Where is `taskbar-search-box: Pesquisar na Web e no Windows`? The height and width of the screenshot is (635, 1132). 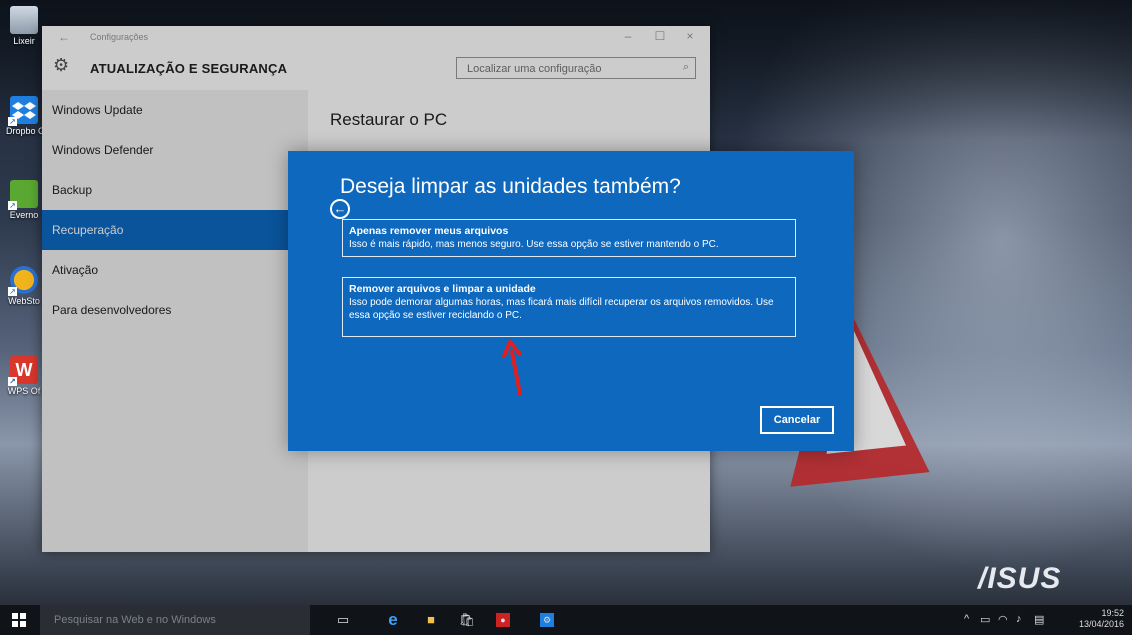 taskbar-search-box: Pesquisar na Web e no Windows is located at coordinates (175, 620).